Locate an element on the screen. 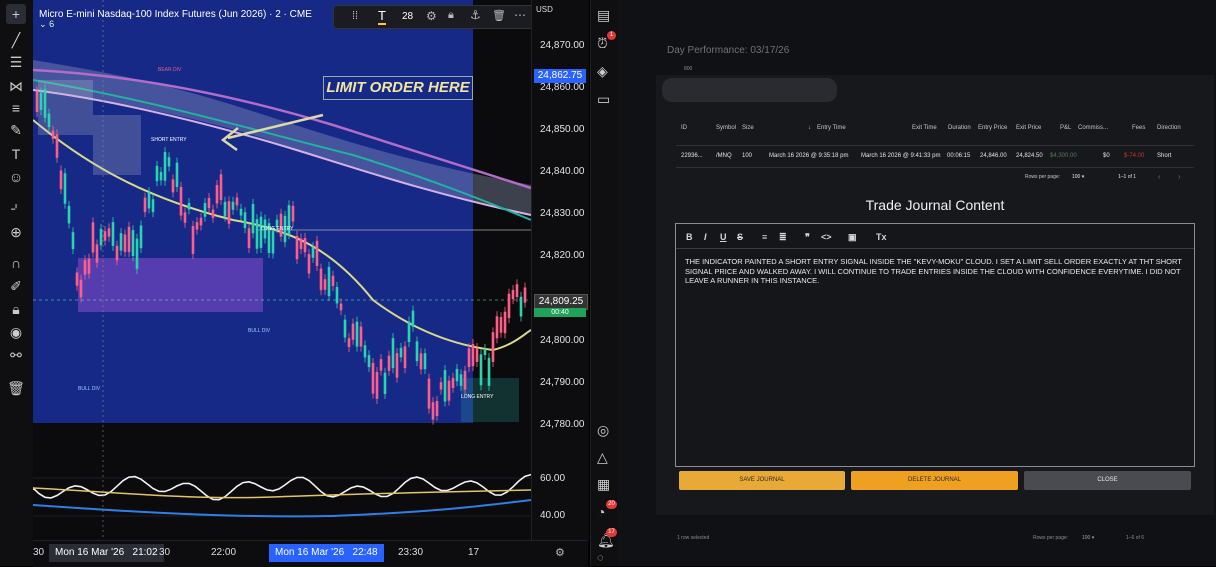 Image resolution: width=1216 pixels, height=567 pixels. help-icon: ◌ is located at coordinates (600, 558).